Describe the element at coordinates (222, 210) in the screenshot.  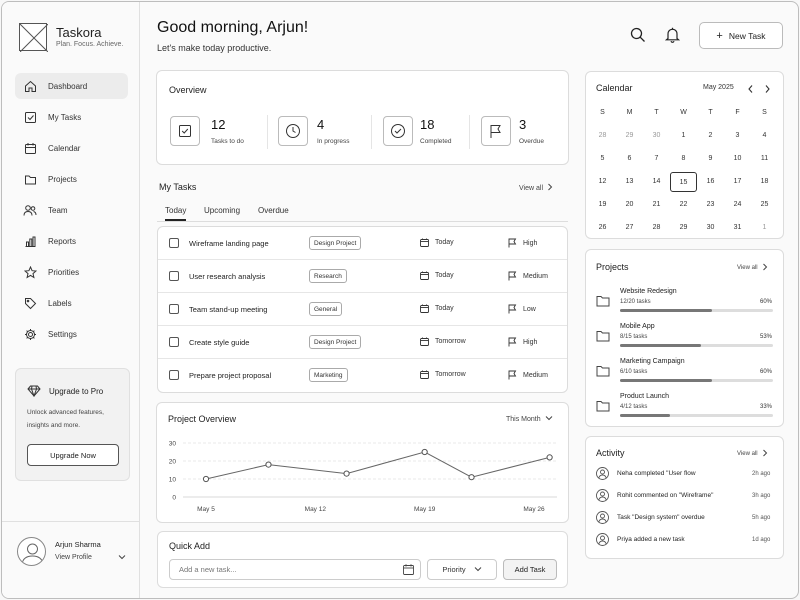
I see `tab-upcoming: Upcoming` at that location.